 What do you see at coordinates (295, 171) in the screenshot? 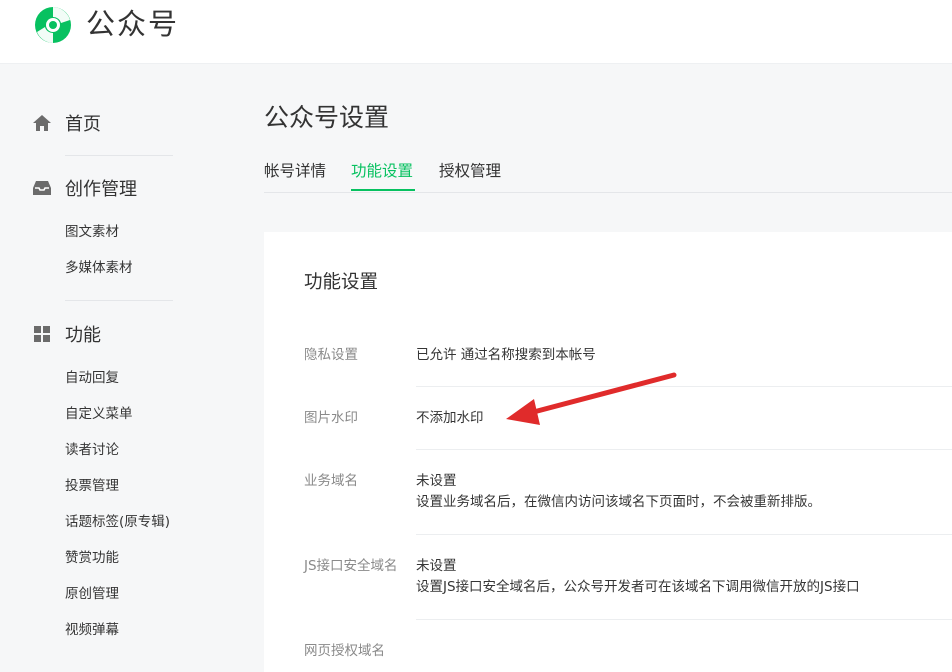
I see `tab-account-details: 帐号详情` at bounding box center [295, 171].